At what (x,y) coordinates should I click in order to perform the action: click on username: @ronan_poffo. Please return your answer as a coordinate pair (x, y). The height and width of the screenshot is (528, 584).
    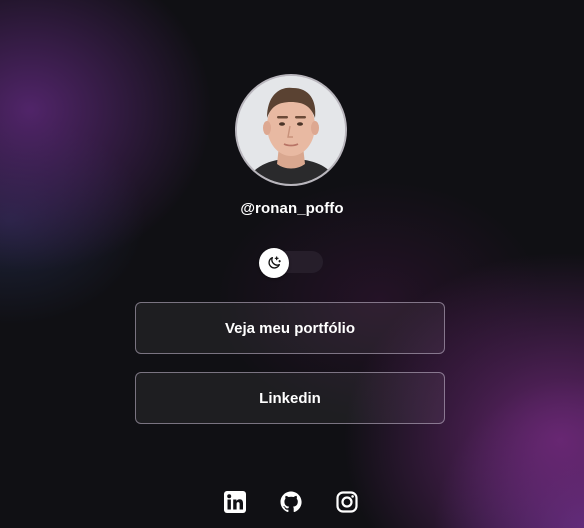
    Looking at the image, I should click on (292, 208).